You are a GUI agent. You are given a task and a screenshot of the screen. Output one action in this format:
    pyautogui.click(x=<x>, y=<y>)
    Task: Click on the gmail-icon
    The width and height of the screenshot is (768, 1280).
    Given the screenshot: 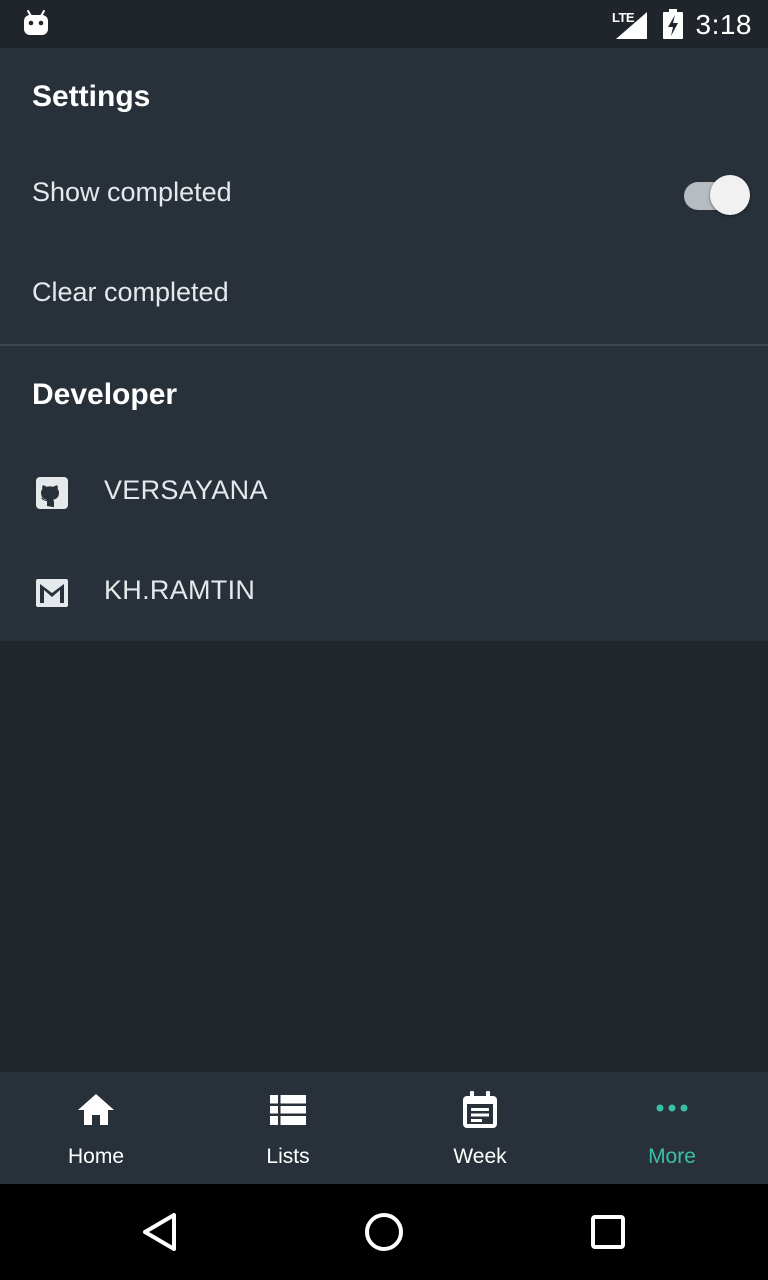 What is the action you would take?
    pyautogui.click(x=52, y=593)
    